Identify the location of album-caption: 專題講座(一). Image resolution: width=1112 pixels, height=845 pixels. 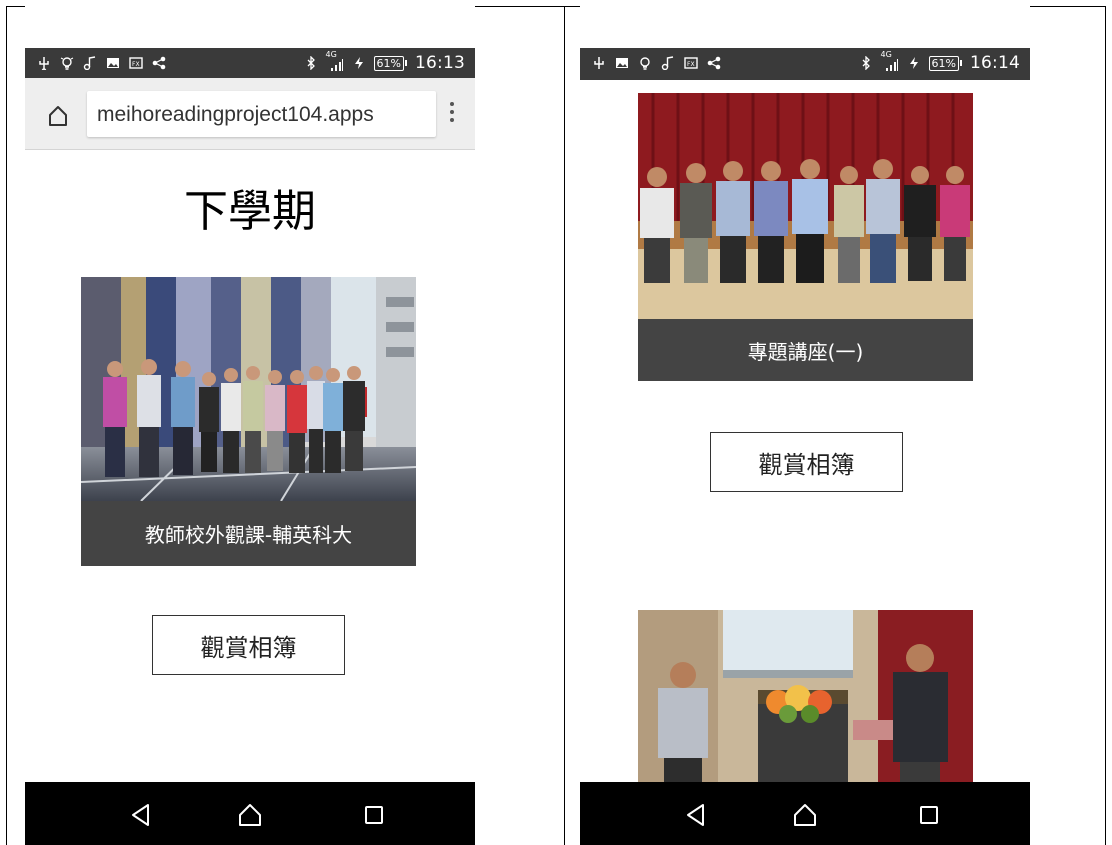
(805, 350).